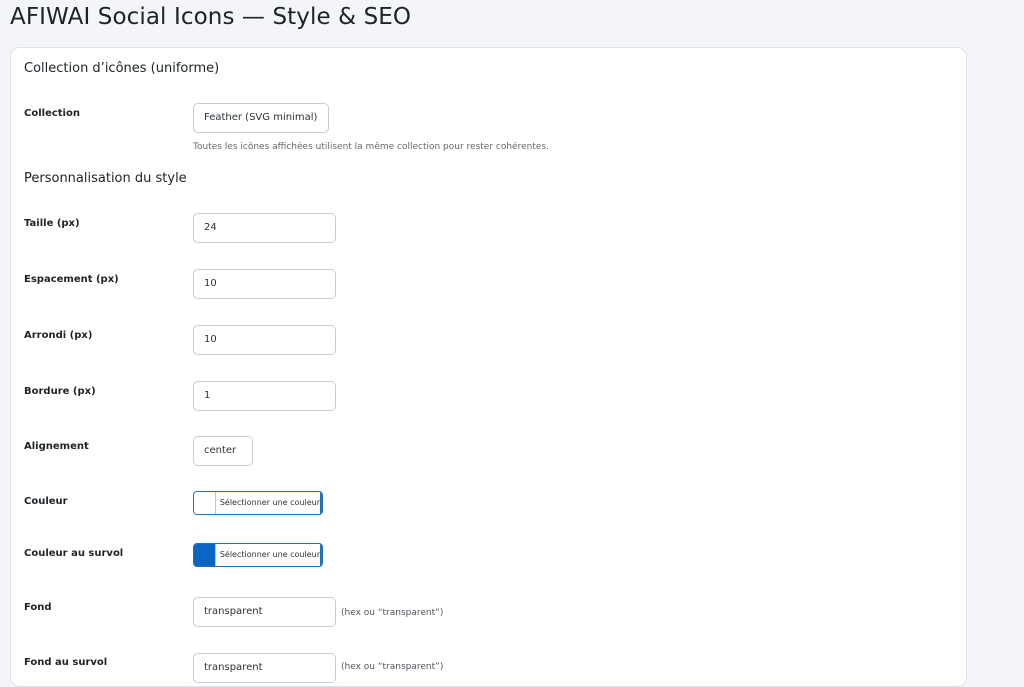  I want to click on background-hover-label: Fond au survol, so click(66, 662).